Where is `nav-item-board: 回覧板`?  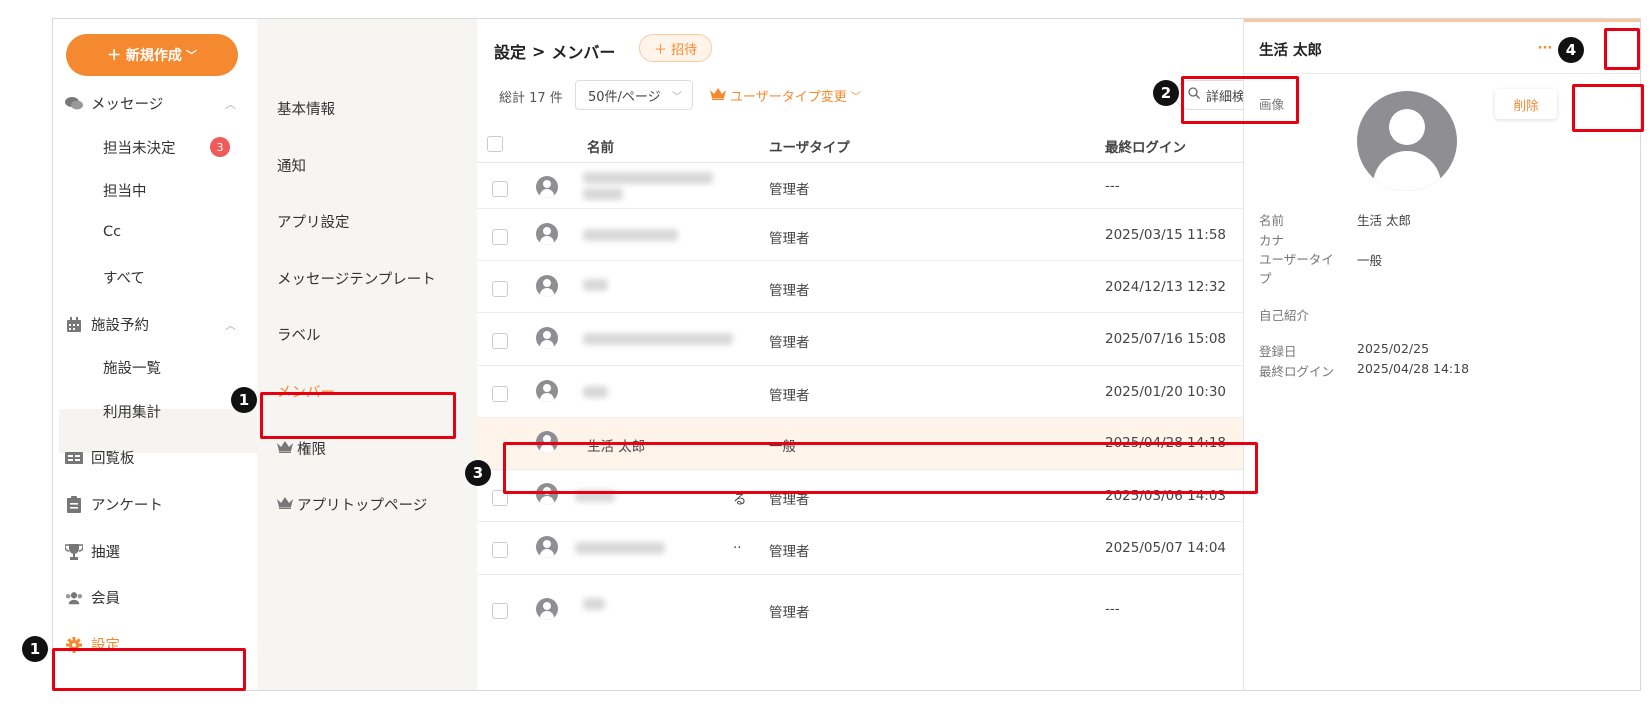 nav-item-board: 回覧板 is located at coordinates (100, 457).